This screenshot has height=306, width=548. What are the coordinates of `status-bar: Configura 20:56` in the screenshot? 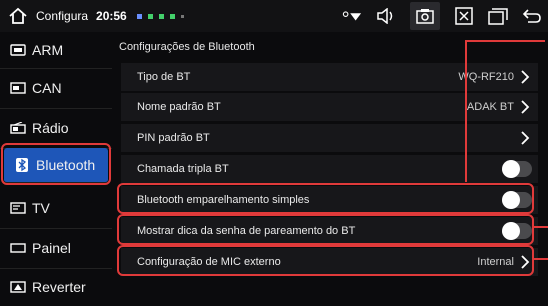 It's located at (274, 16).